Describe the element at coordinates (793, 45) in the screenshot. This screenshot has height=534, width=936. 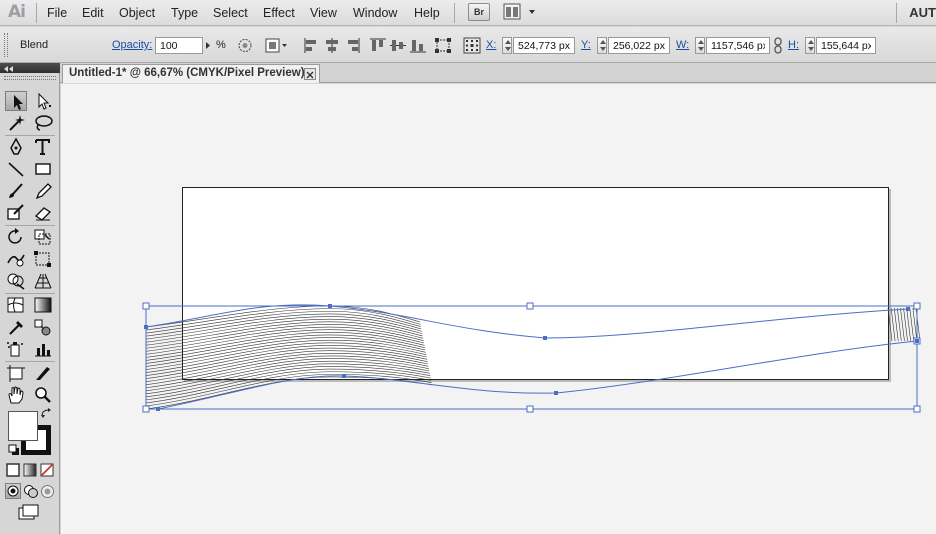
I see `height-label: H:` at that location.